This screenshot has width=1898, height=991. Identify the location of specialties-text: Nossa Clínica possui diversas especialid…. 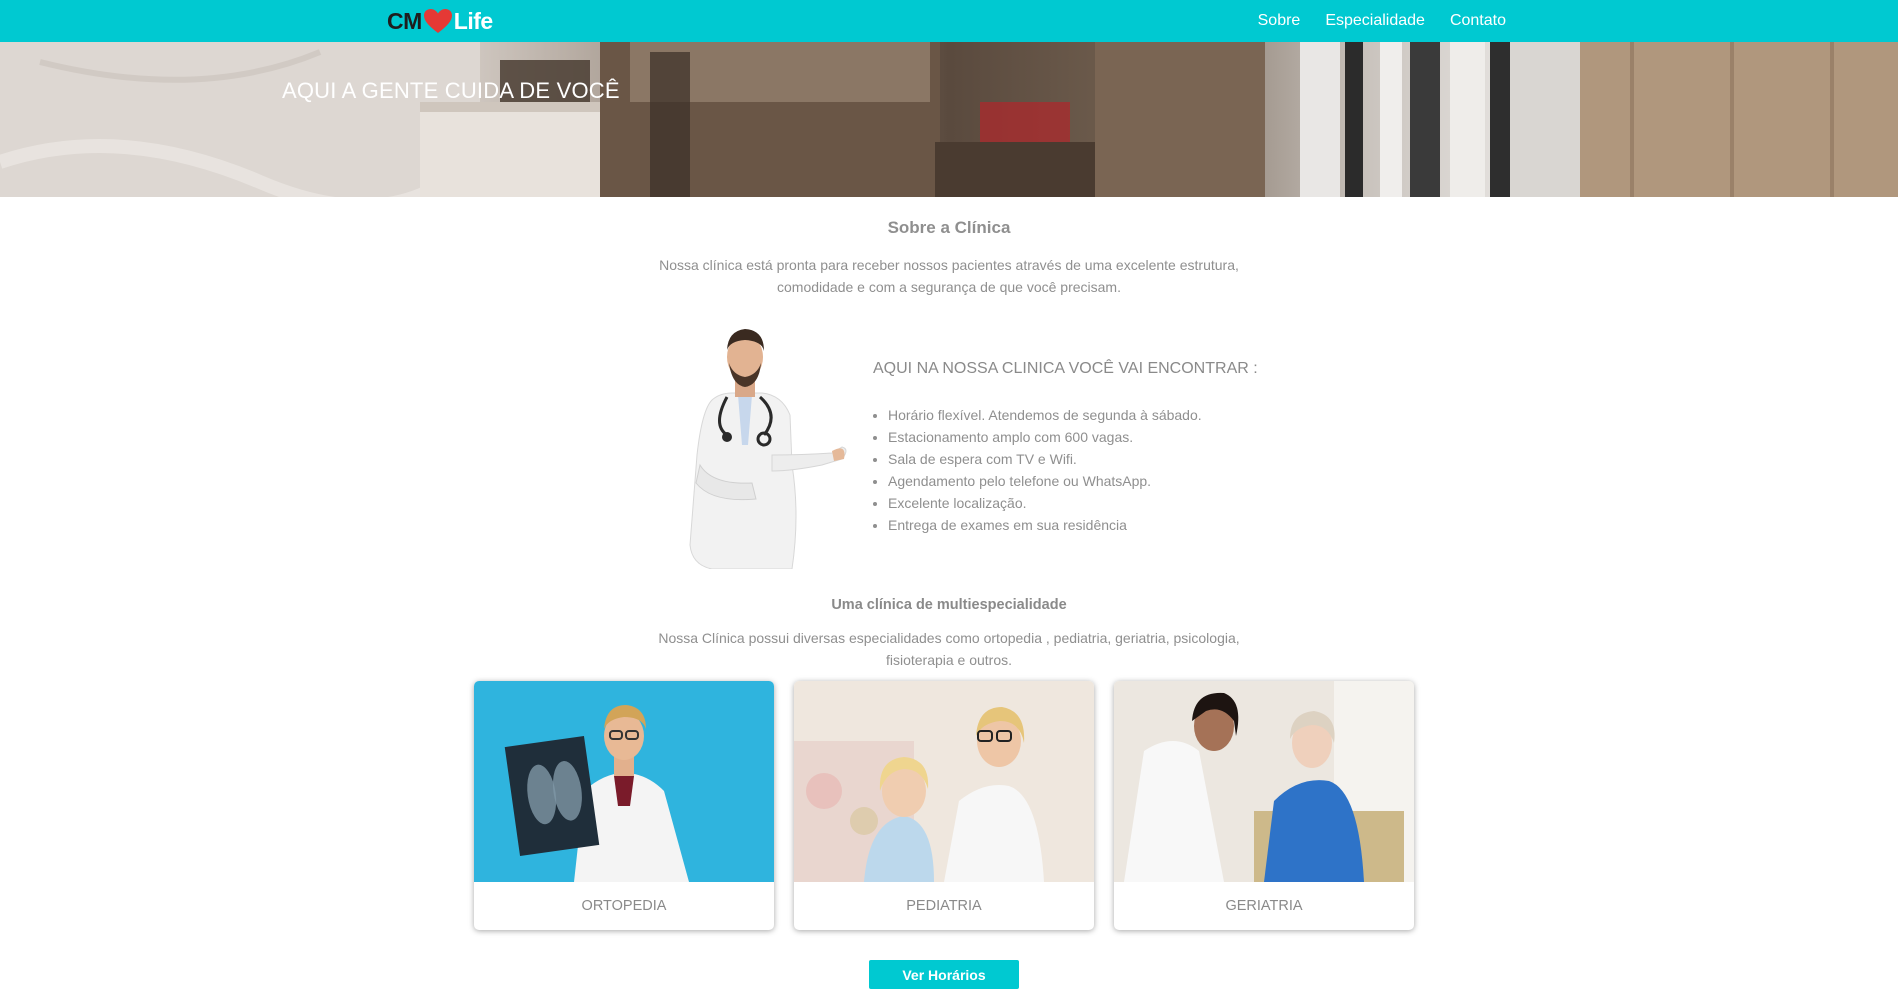
(949, 649).